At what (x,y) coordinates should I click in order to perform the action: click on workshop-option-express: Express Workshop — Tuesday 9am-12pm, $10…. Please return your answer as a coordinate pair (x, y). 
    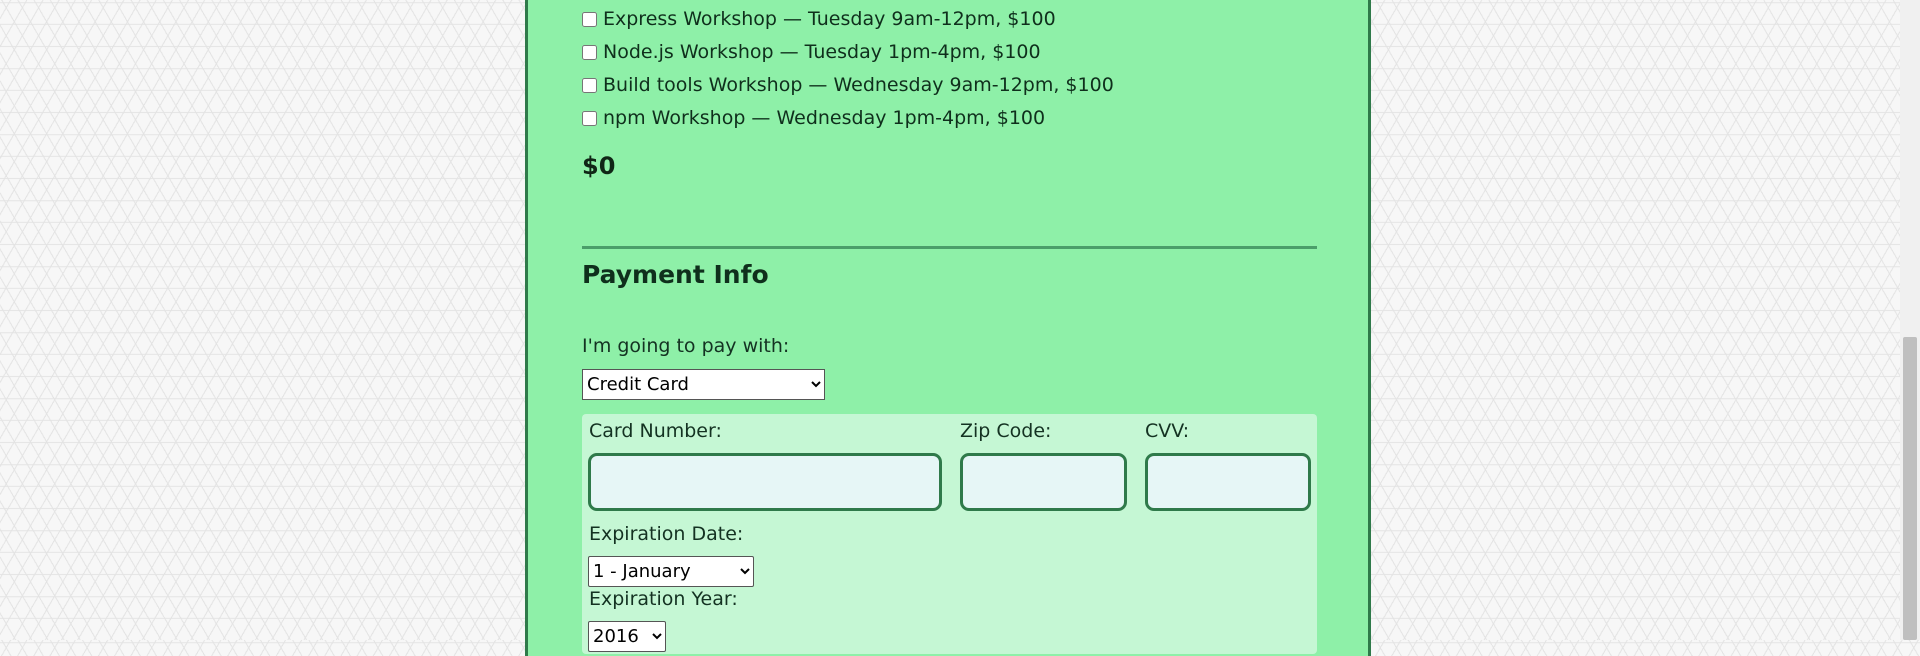
    Looking at the image, I should click on (819, 19).